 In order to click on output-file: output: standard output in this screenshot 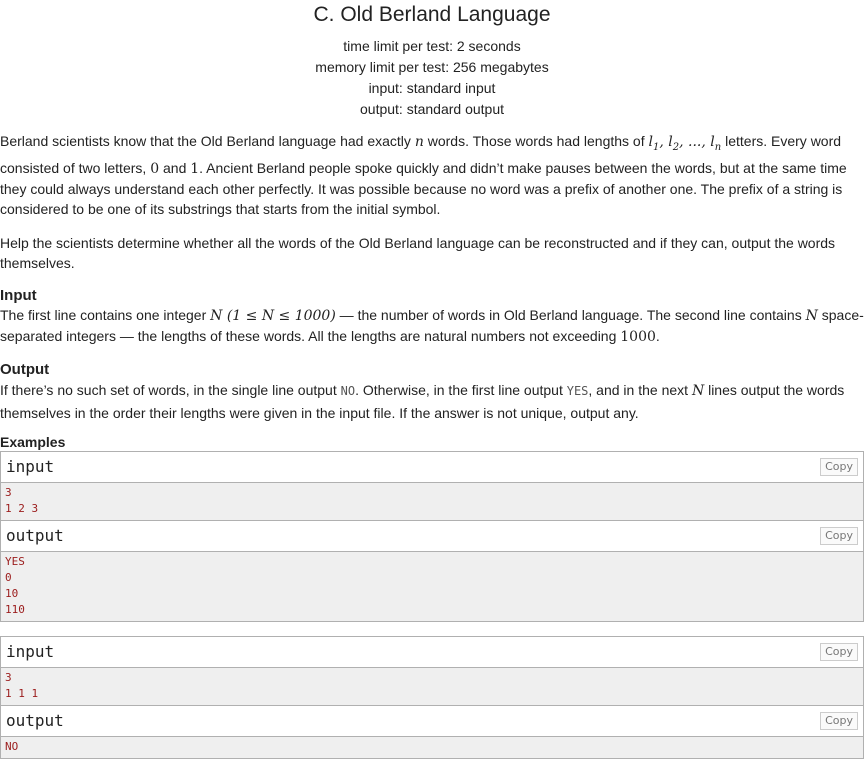, I will do `click(432, 109)`.